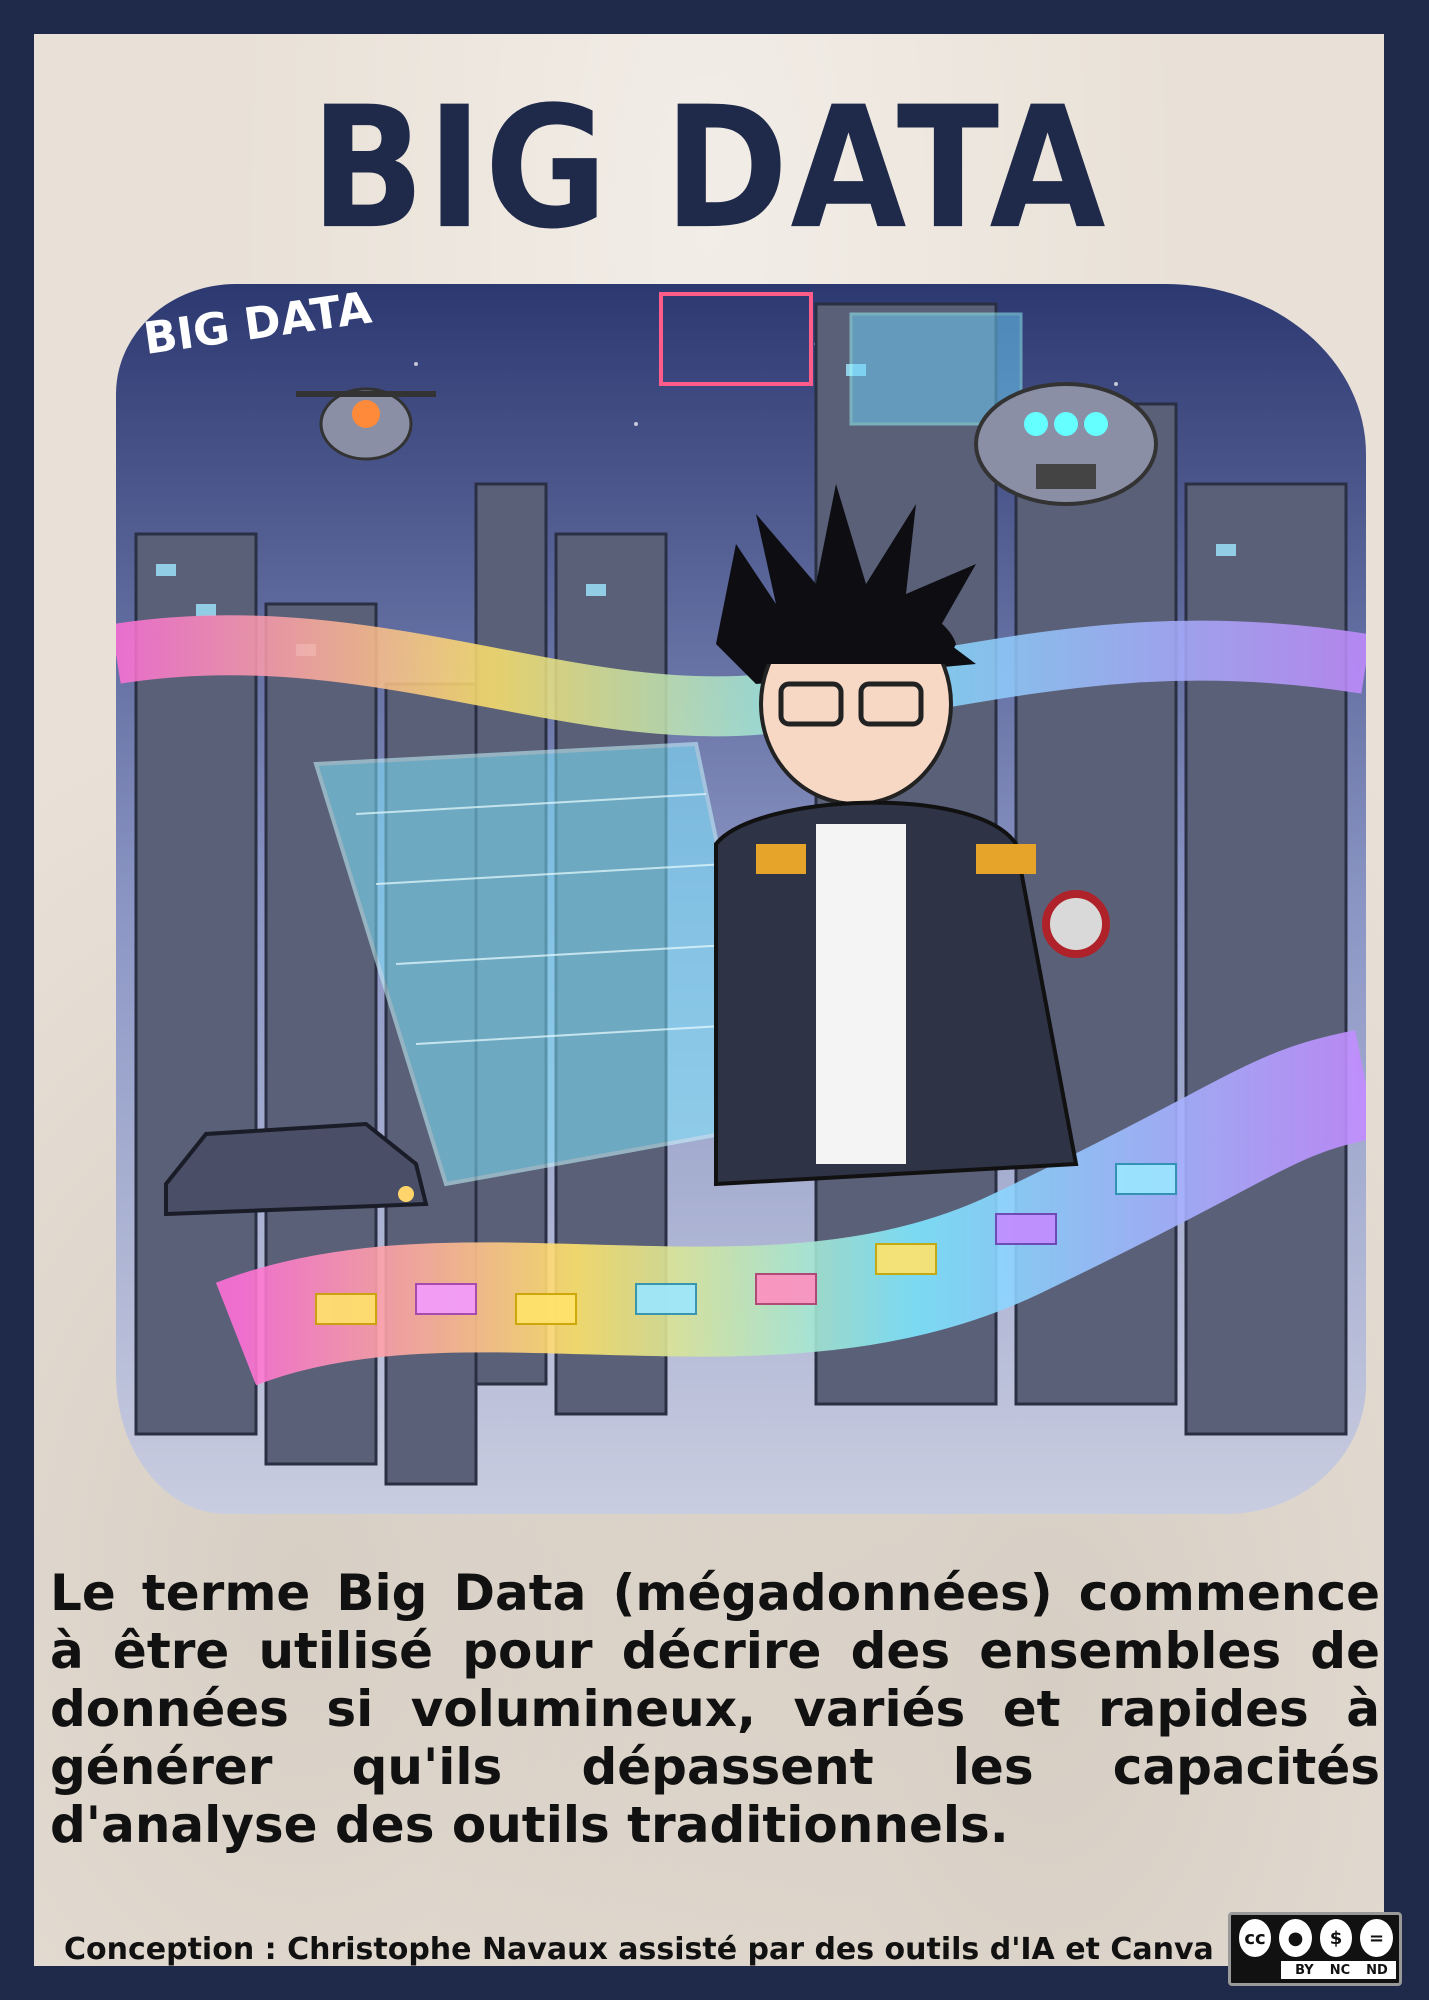  Describe the element at coordinates (1295, 1938) in the screenshot. I see `attribution-icon: ●` at that location.